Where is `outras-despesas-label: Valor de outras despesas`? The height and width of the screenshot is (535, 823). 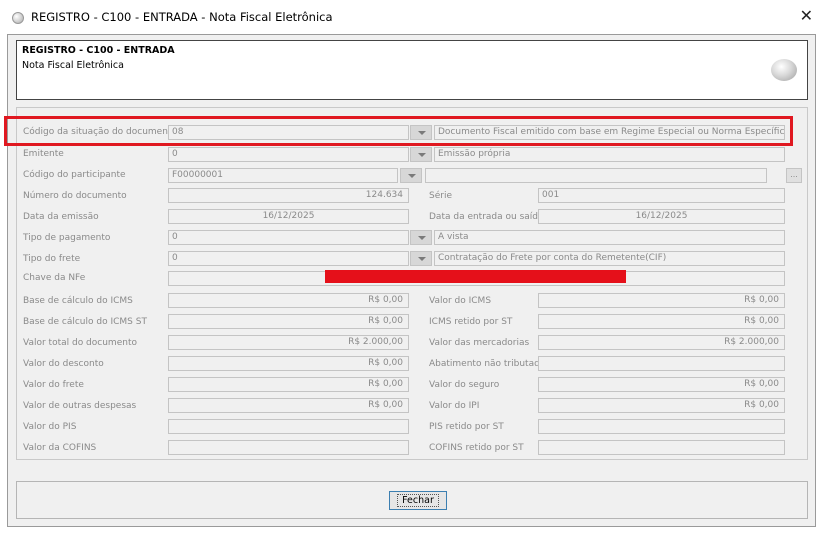
outras-despesas-label: Valor de outras despesas is located at coordinates (80, 406).